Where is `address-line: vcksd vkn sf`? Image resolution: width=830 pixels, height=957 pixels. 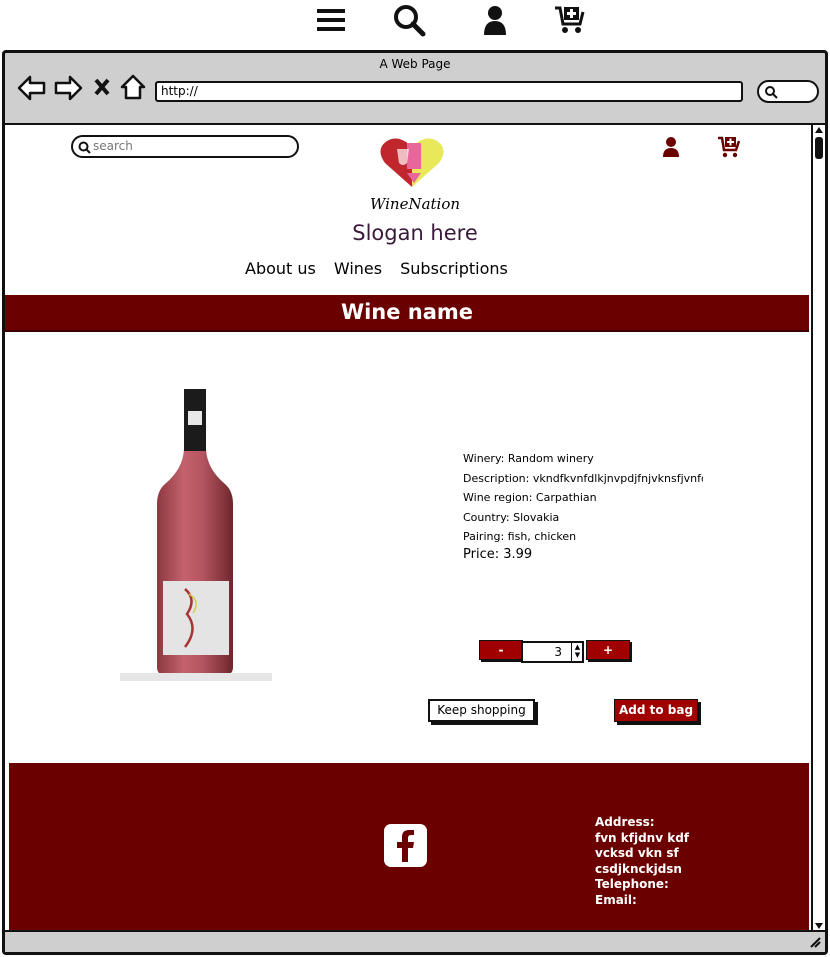
address-line: vcksd vkn sf is located at coordinates (637, 853).